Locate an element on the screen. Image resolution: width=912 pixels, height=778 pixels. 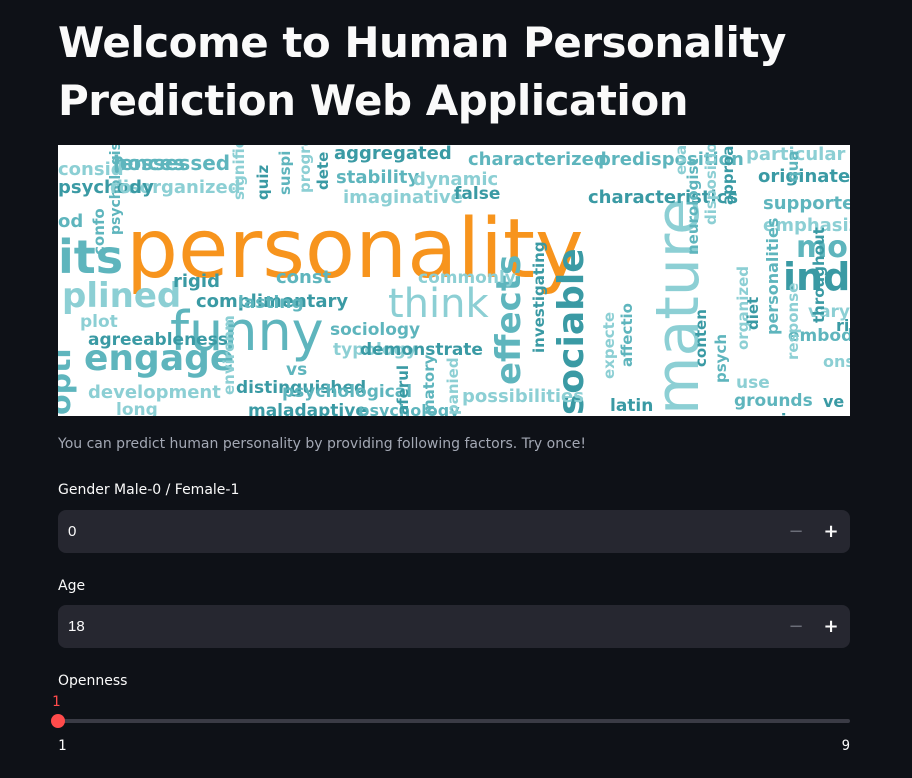
word-cloud-word: dispositional is located at coordinates (711, 185).